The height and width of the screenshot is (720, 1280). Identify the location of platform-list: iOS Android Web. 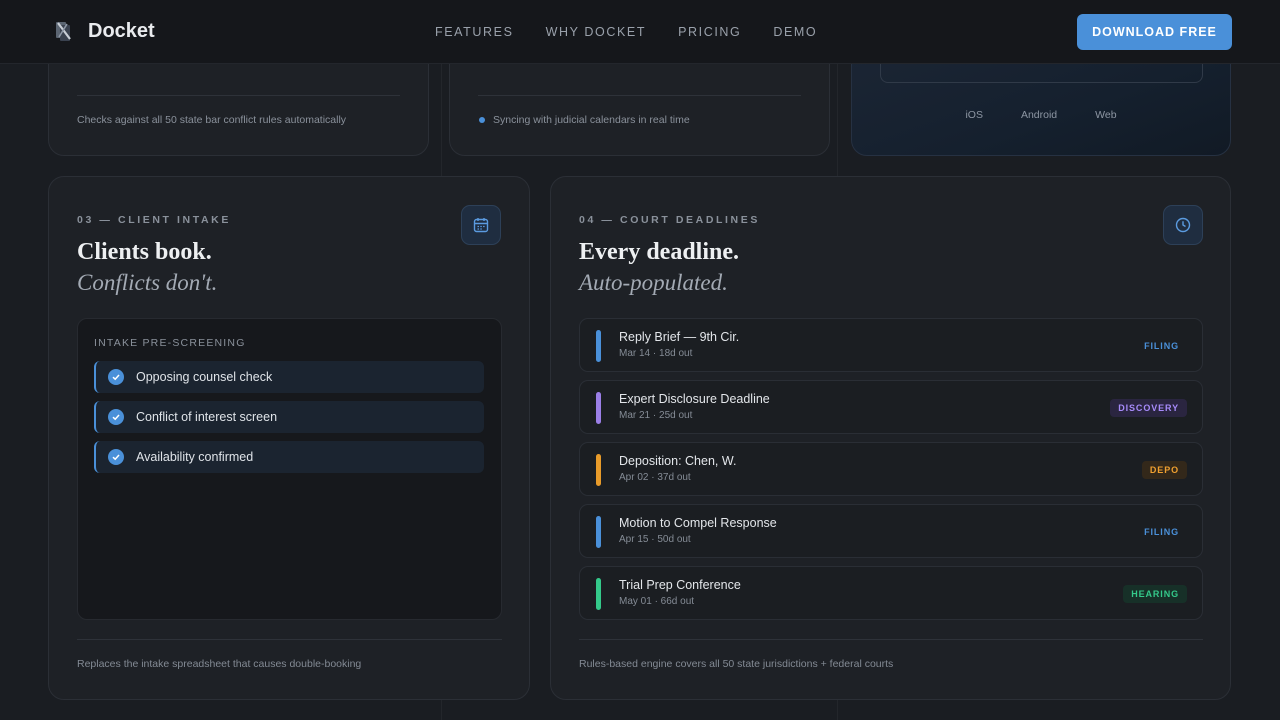
(1041, 115).